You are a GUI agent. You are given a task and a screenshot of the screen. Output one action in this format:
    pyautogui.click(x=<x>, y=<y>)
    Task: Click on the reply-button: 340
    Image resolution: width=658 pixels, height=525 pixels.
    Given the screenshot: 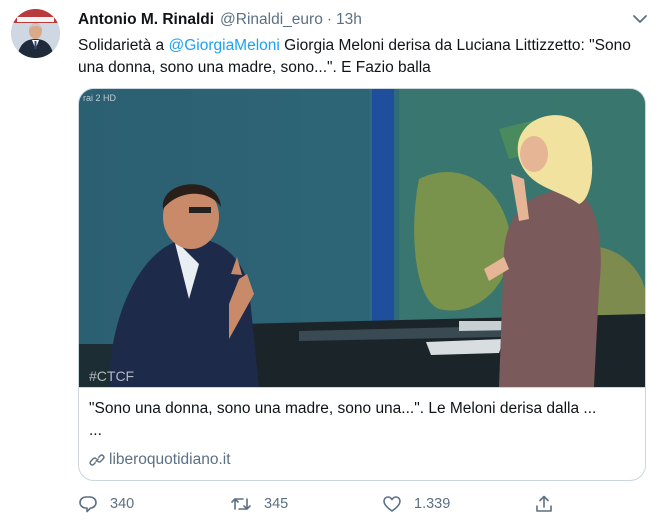 What is the action you would take?
    pyautogui.click(x=106, y=504)
    